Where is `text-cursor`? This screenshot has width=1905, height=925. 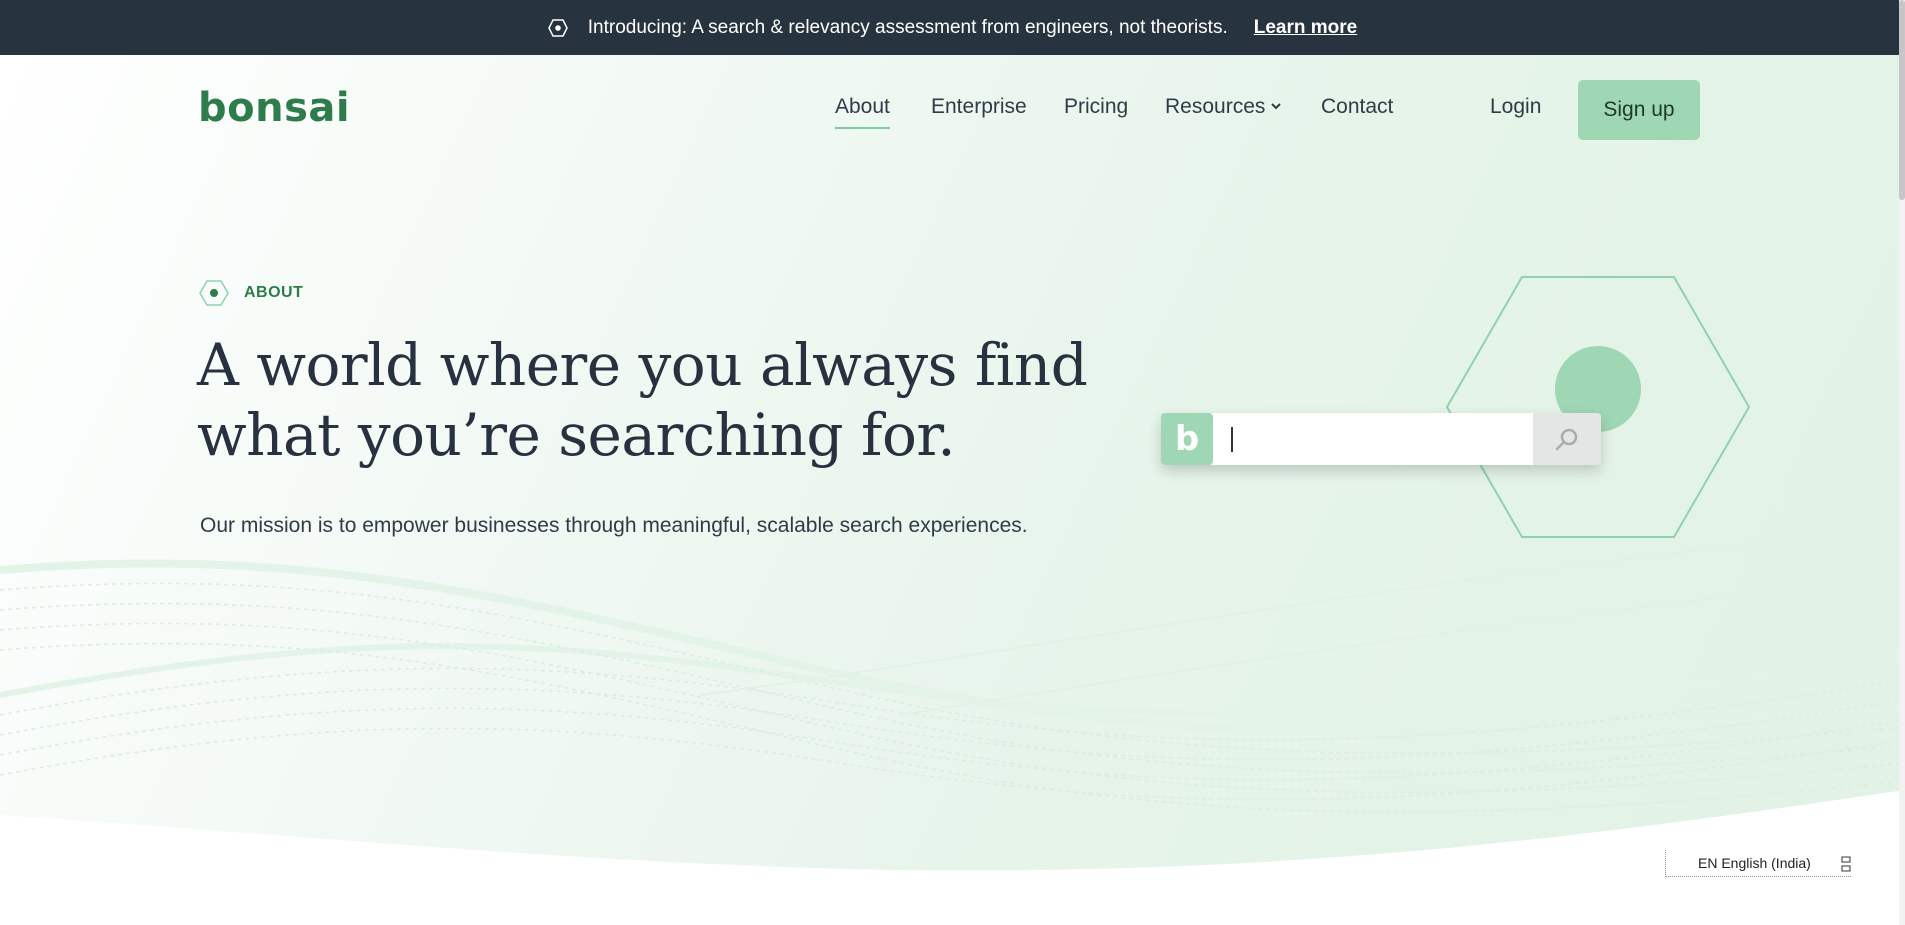
text-cursor is located at coordinates (1232, 439).